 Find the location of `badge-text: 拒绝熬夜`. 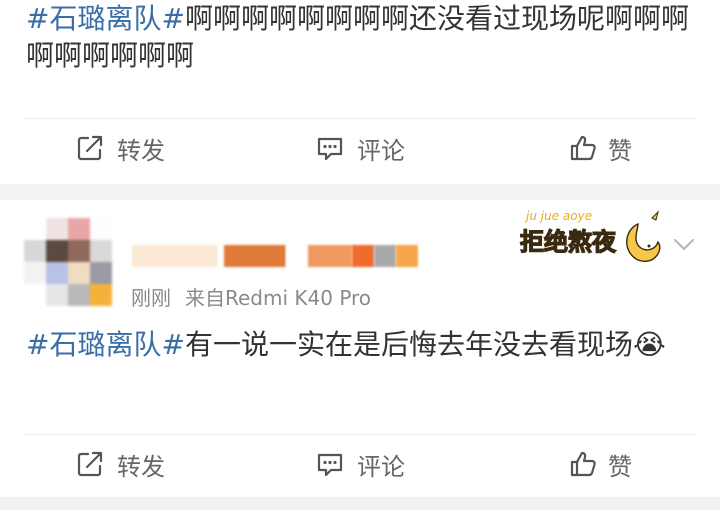

badge-text: 拒绝熬夜 is located at coordinates (568, 242).